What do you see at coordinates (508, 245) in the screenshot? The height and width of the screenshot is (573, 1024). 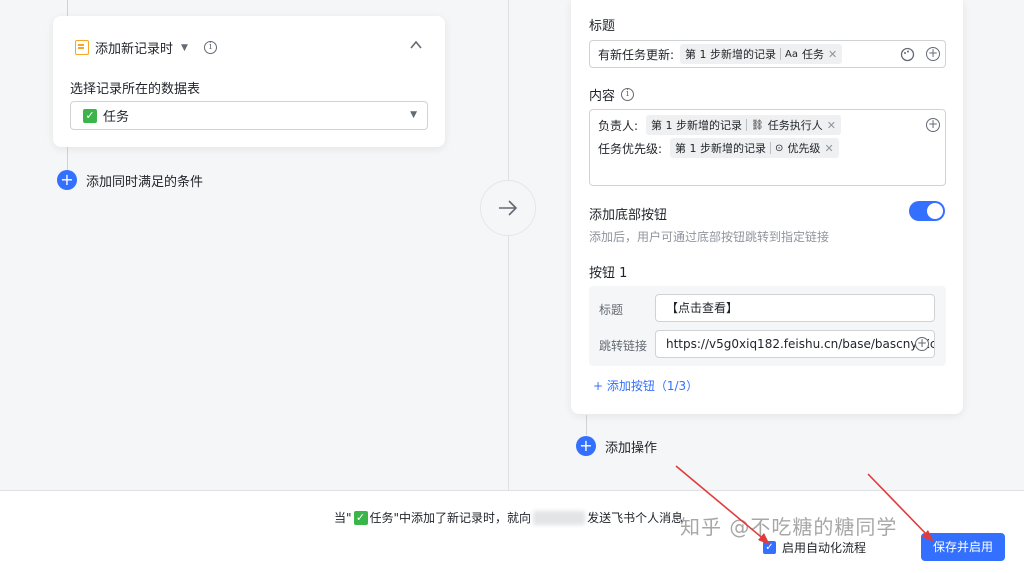 I see `divider-line` at bounding box center [508, 245].